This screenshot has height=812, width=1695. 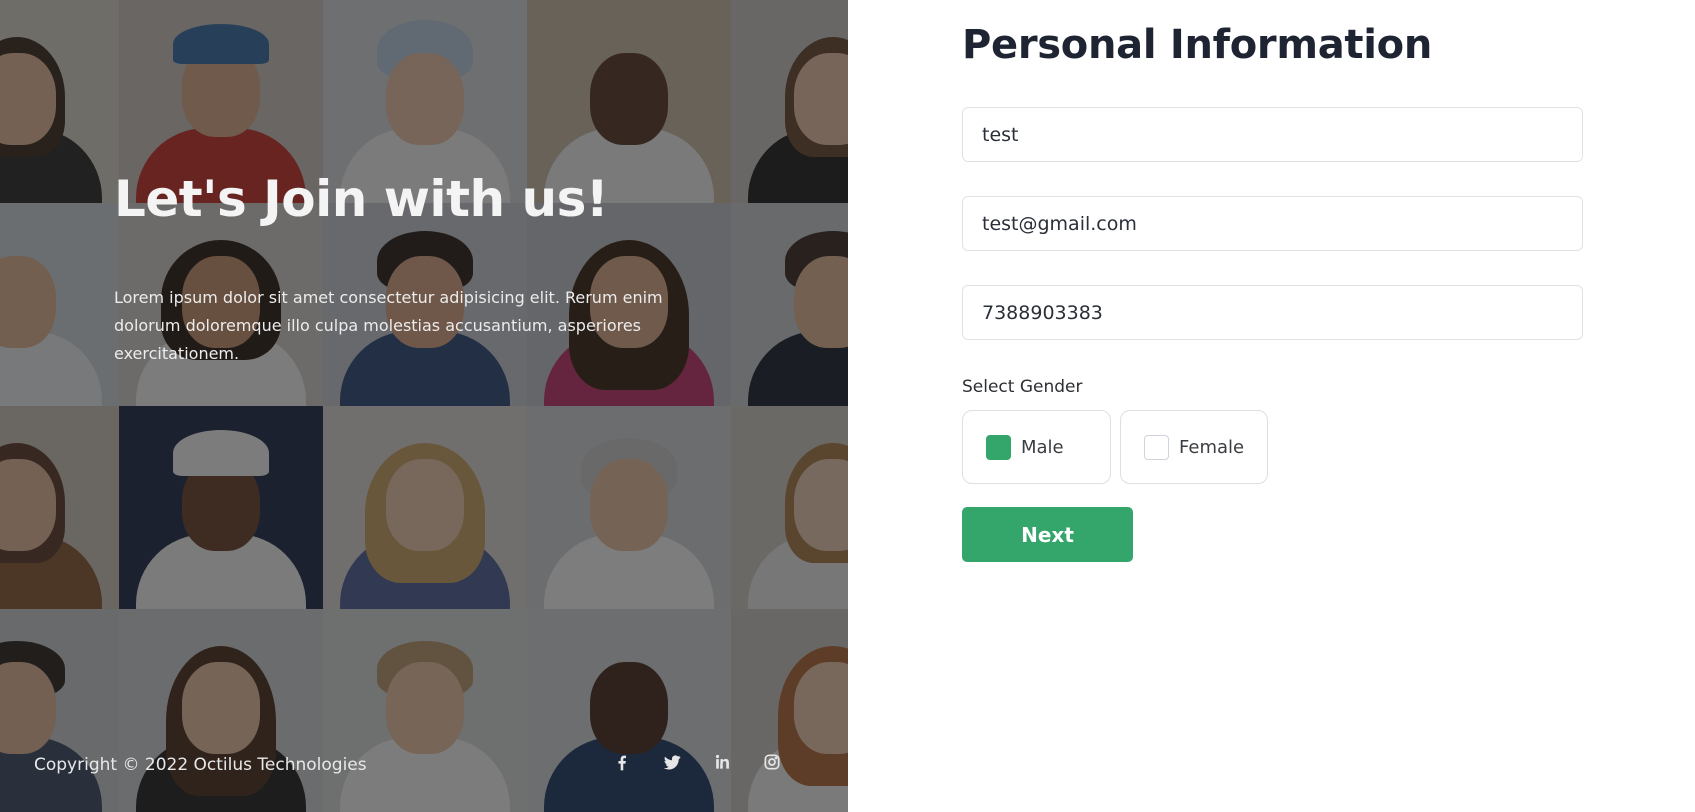 I want to click on male-checkbox, so click(x=998, y=447).